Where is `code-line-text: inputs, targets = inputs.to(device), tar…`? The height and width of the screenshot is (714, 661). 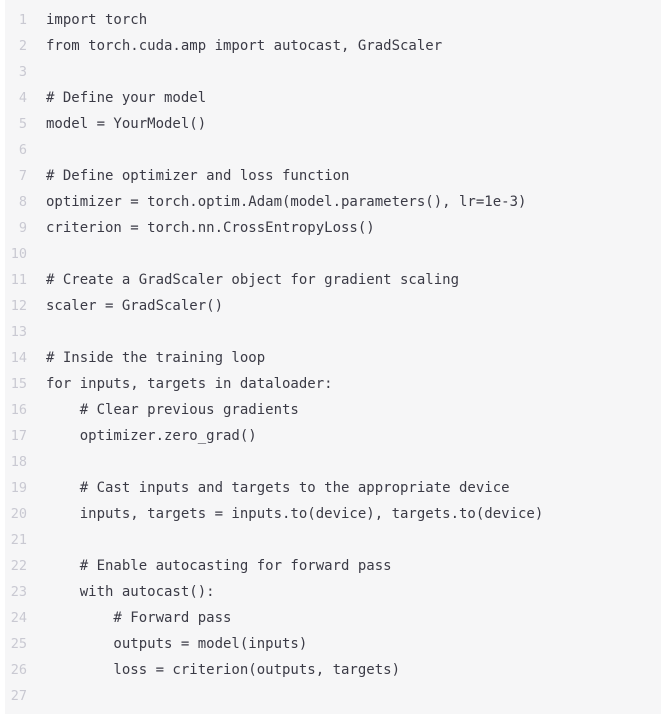 code-line-text: inputs, targets = inputs.to(device), tar… is located at coordinates (295, 514).